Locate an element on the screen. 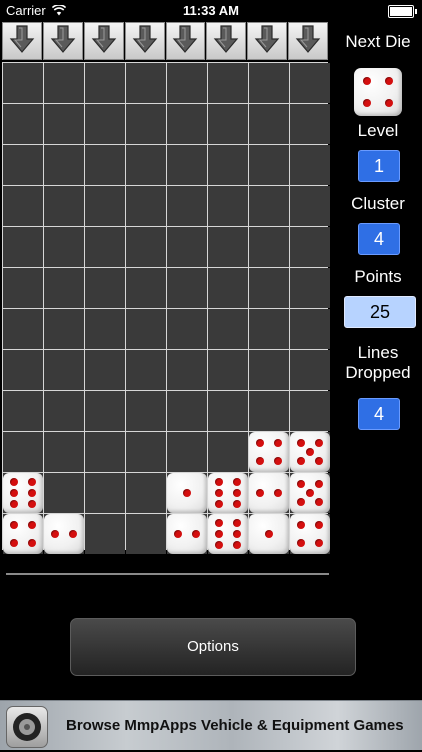 Image resolution: width=422 pixels, height=752 pixels. ad-banner: Browse MmpApps Vehicle & Equipment Games is located at coordinates (211, 725).